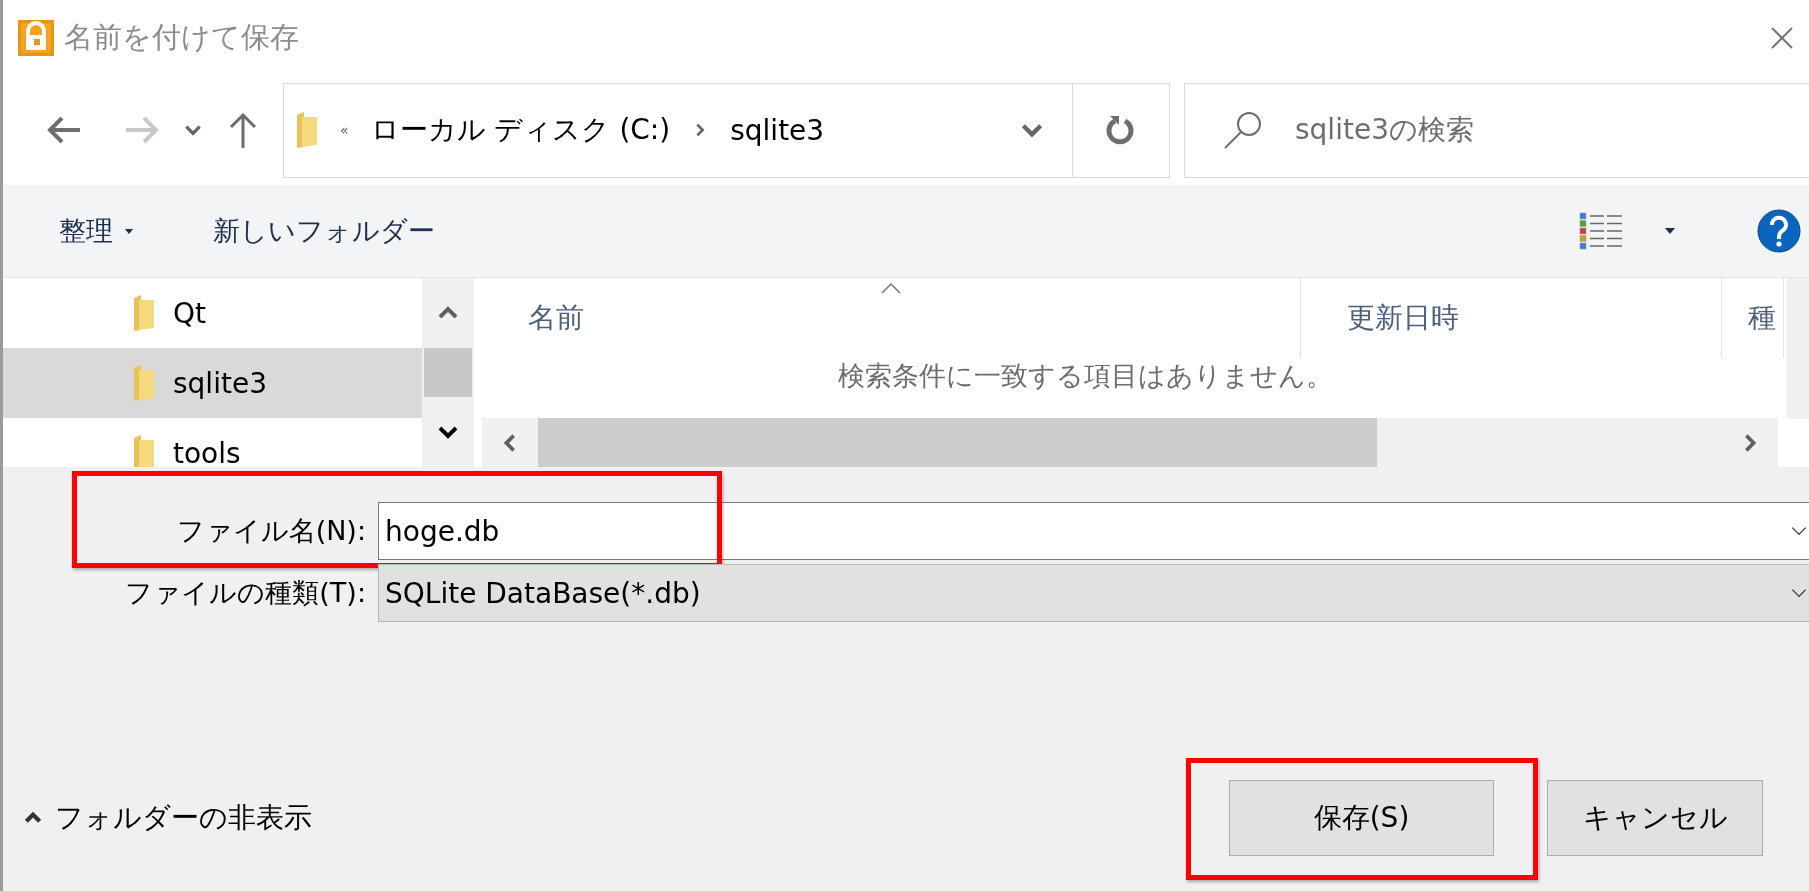 The height and width of the screenshot is (891, 1809). Describe the element at coordinates (36, 37) in the screenshot. I see `app-icon` at that location.